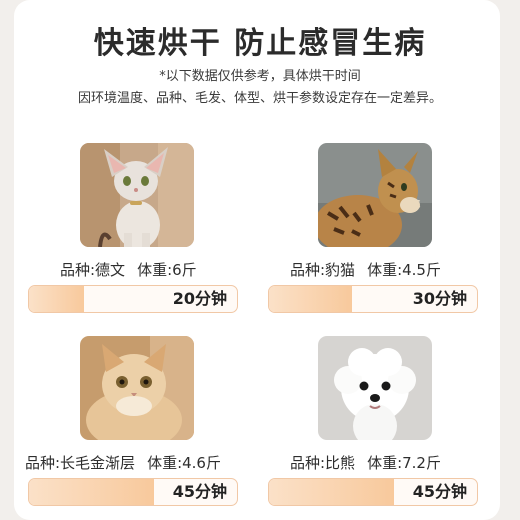  Describe the element at coordinates (167, 270) in the screenshot. I see `weight-label: 体重:6斤` at that location.